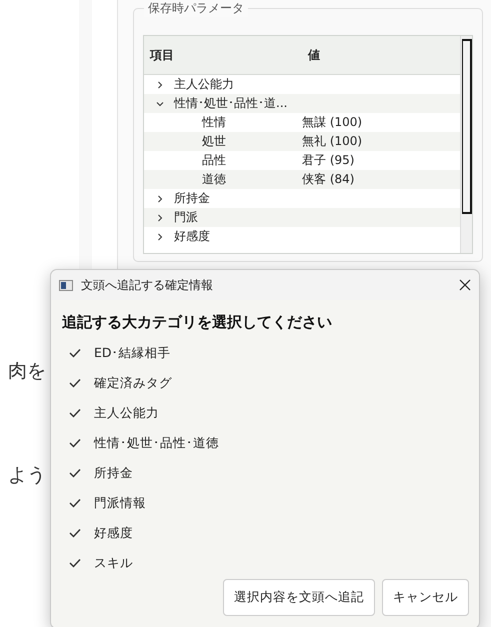 The image size is (491, 627). What do you see at coordinates (197, 322) in the screenshot?
I see `dialog-heading: 追記する大カテゴリを選択してください` at bounding box center [197, 322].